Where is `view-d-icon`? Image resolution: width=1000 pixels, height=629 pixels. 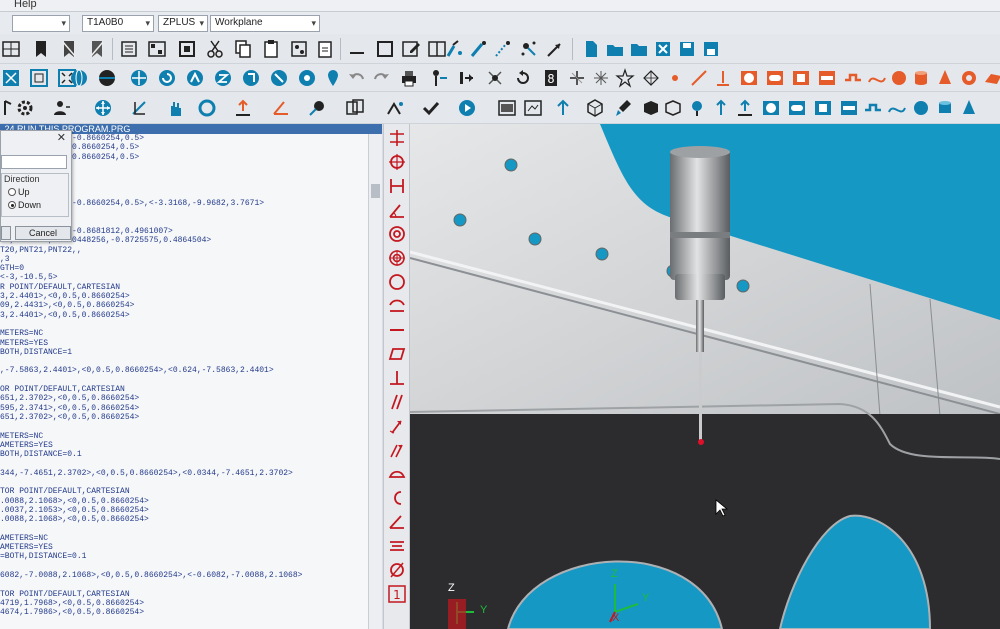
view-d-icon is located at coordinates (279, 78).